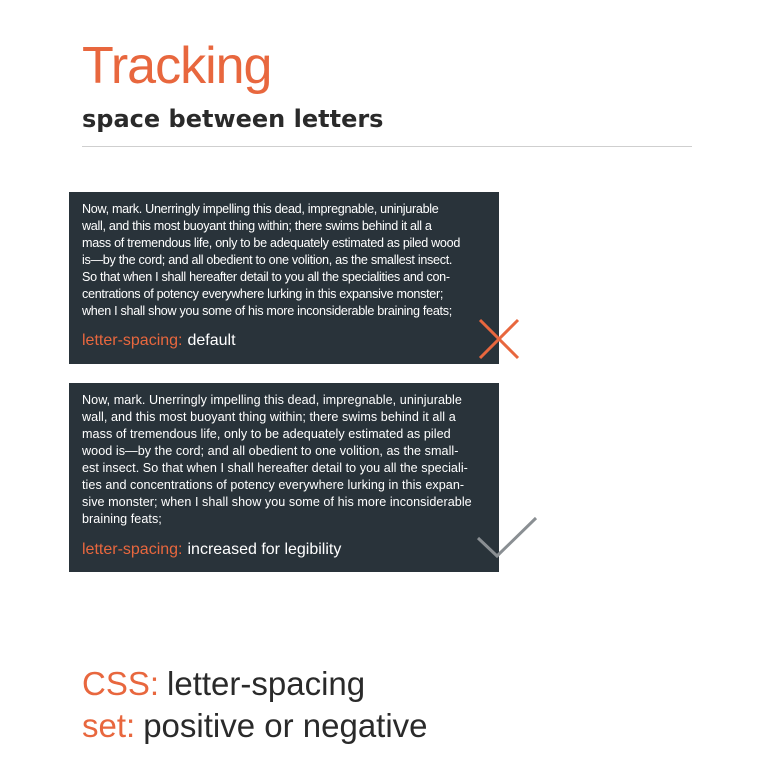 This screenshot has width=770, height=770. I want to click on caption-value: default, so click(211, 340).